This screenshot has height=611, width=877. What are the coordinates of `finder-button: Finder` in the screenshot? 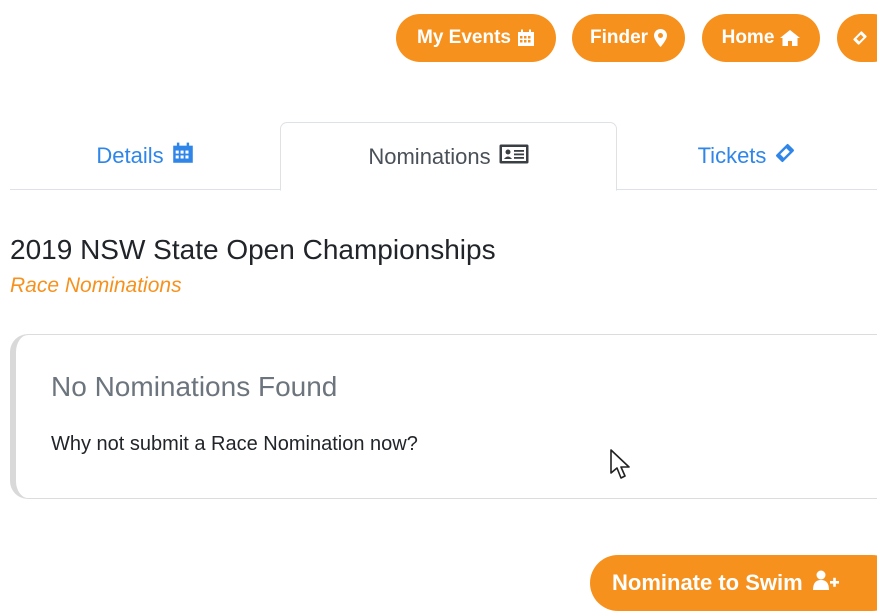 It's located at (628, 38).